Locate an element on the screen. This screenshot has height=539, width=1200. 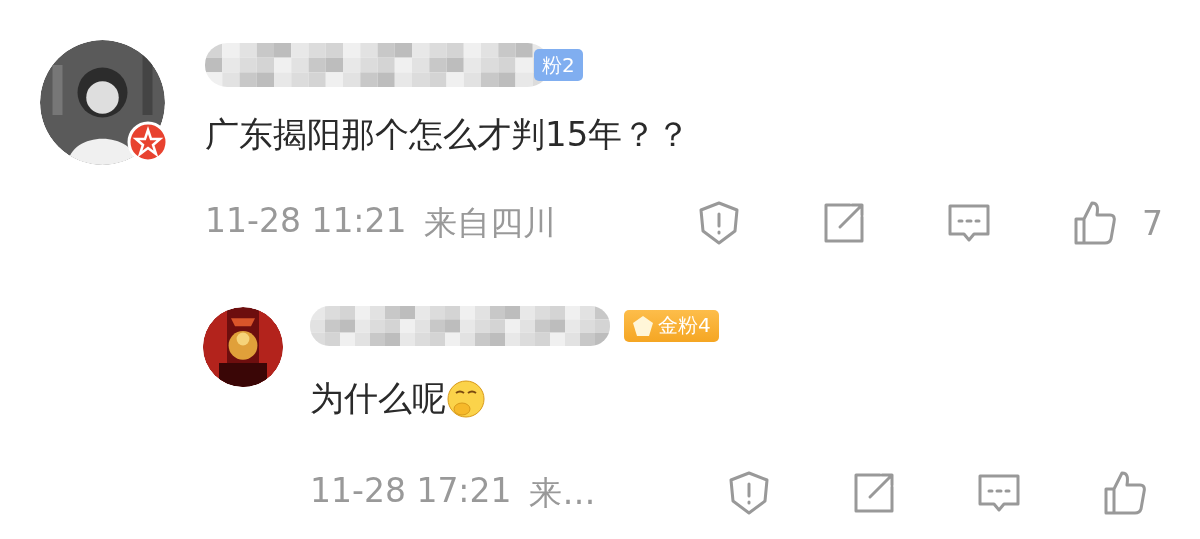
timestamp: 11-28 11:21 is located at coordinates (306, 221).